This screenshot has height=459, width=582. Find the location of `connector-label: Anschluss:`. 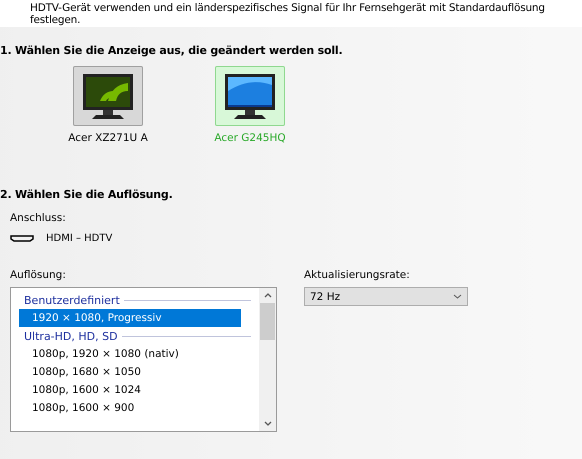

connector-label: Anschluss: is located at coordinates (38, 218).